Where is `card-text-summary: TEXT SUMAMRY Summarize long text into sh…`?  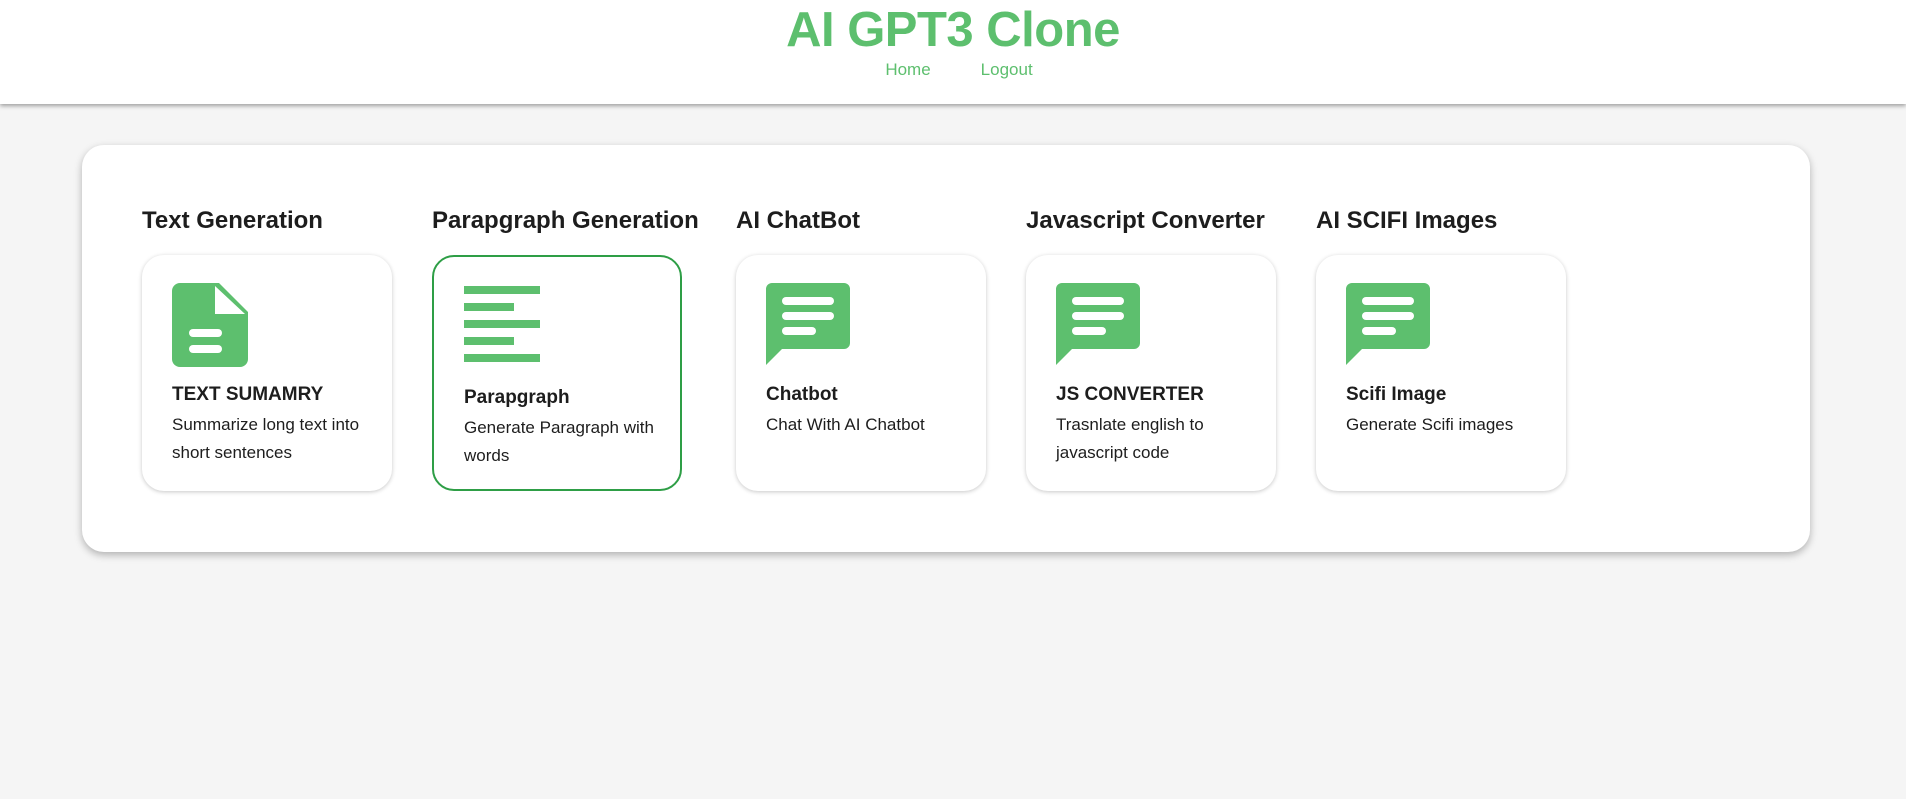 card-text-summary: TEXT SUMAMRY Summarize long text into sh… is located at coordinates (267, 373).